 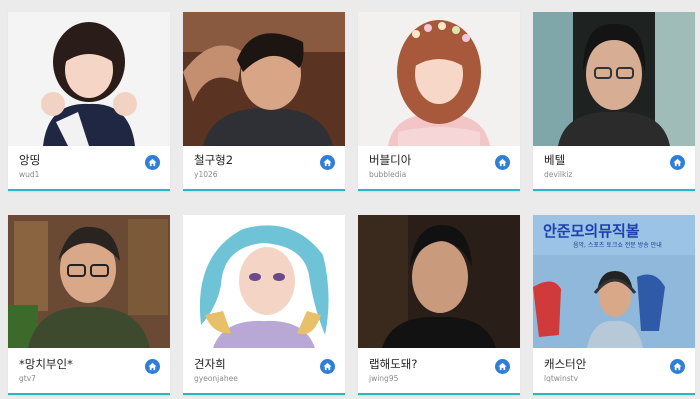 I want to click on streamer-name: 버블디아, so click(x=390, y=160).